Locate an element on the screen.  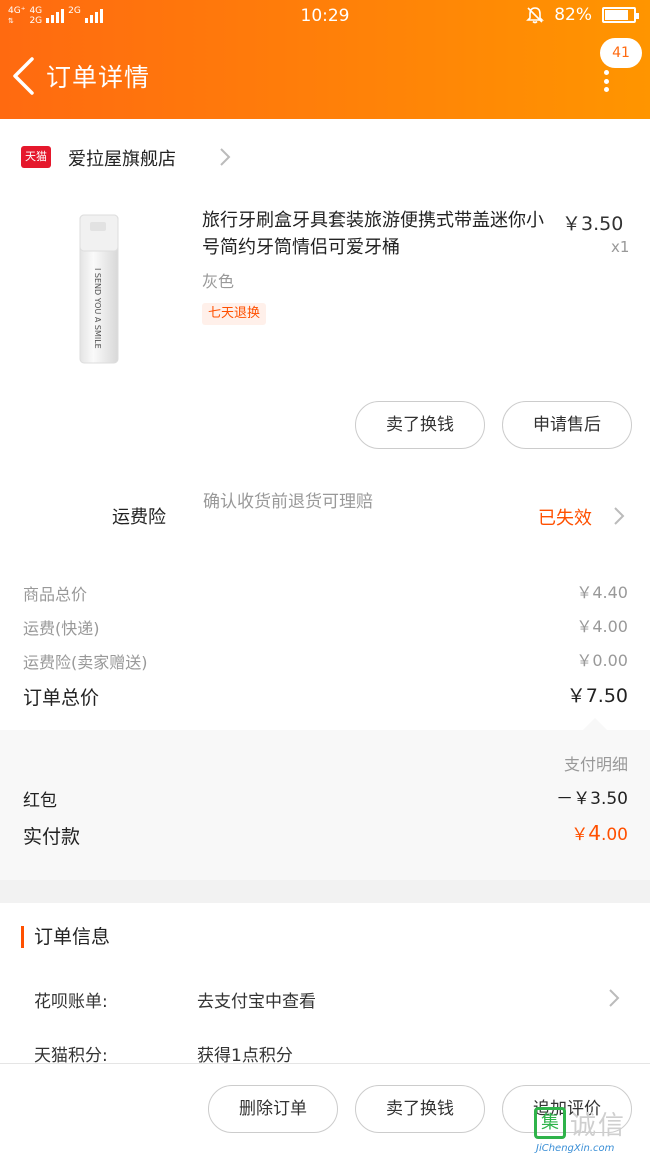
paid-integer: 4 is located at coordinates (594, 833).